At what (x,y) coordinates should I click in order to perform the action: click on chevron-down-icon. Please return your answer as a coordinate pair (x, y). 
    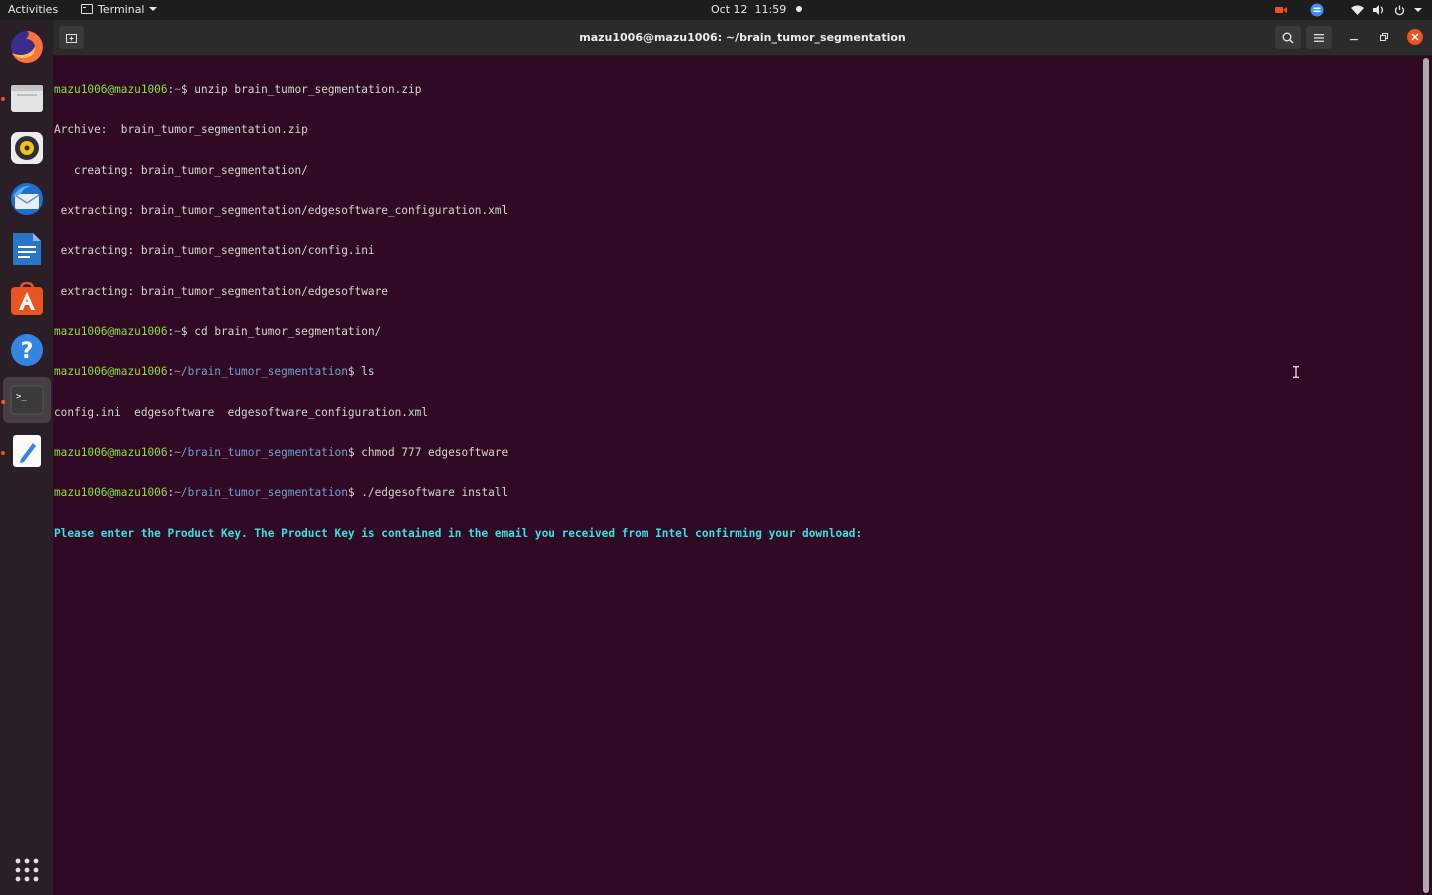
    Looking at the image, I should click on (1418, 10).